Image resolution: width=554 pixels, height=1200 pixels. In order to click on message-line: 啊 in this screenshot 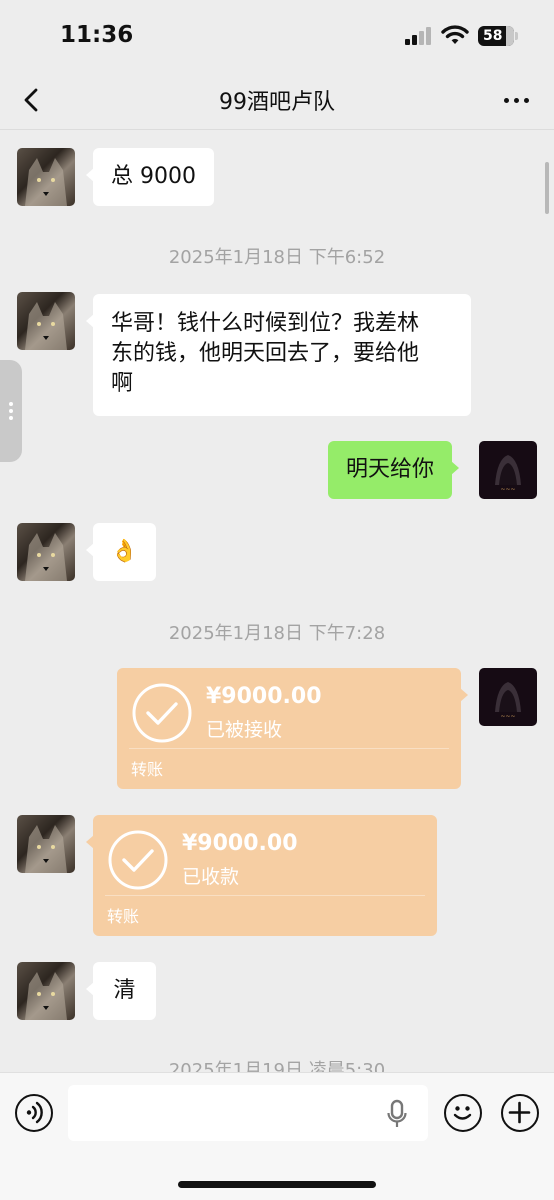, I will do `click(122, 383)`.